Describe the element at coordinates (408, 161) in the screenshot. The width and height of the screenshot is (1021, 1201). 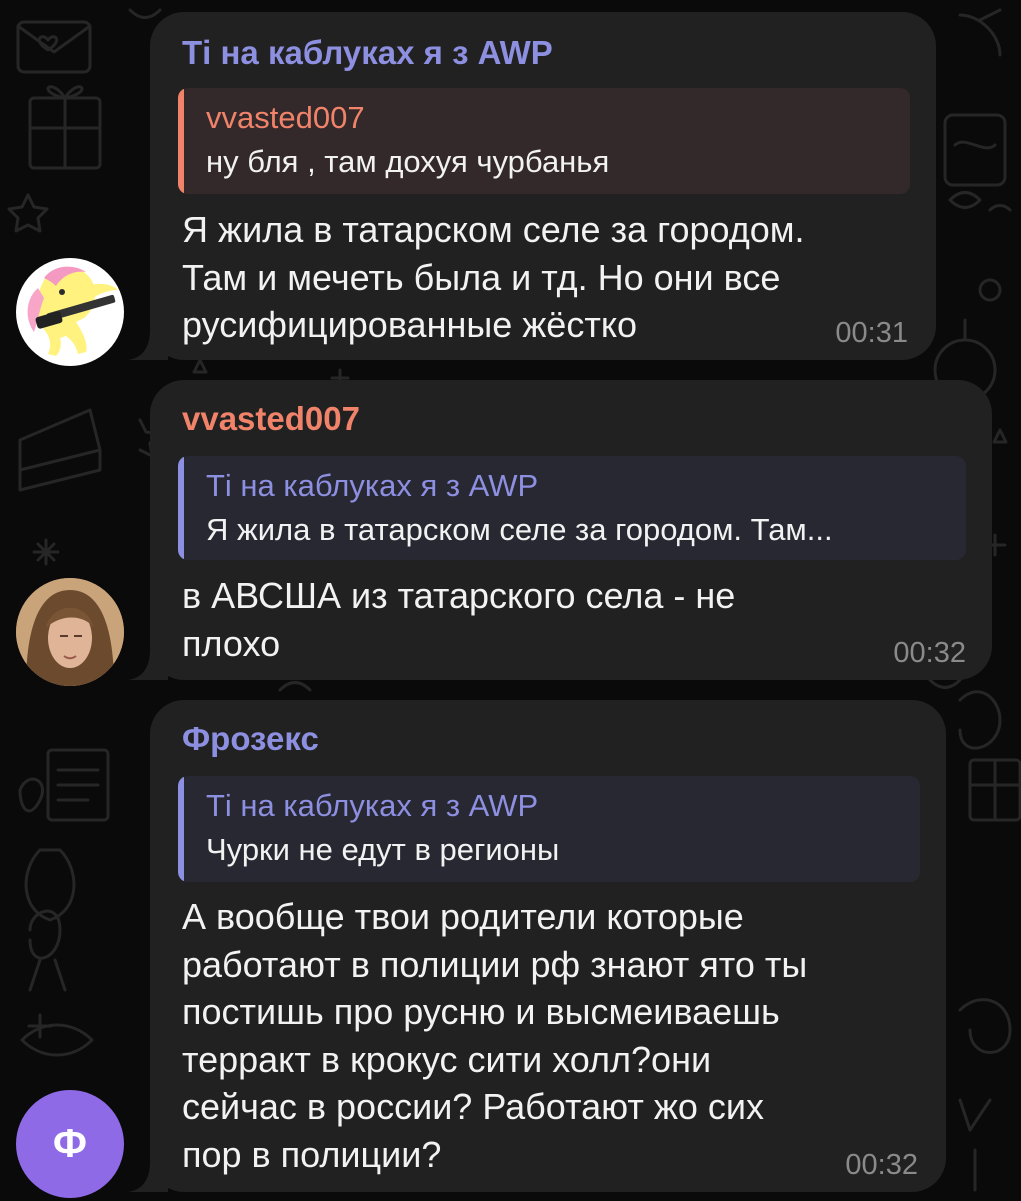
I see `reply-text: ну бля , там дохуя чурбанья` at that location.